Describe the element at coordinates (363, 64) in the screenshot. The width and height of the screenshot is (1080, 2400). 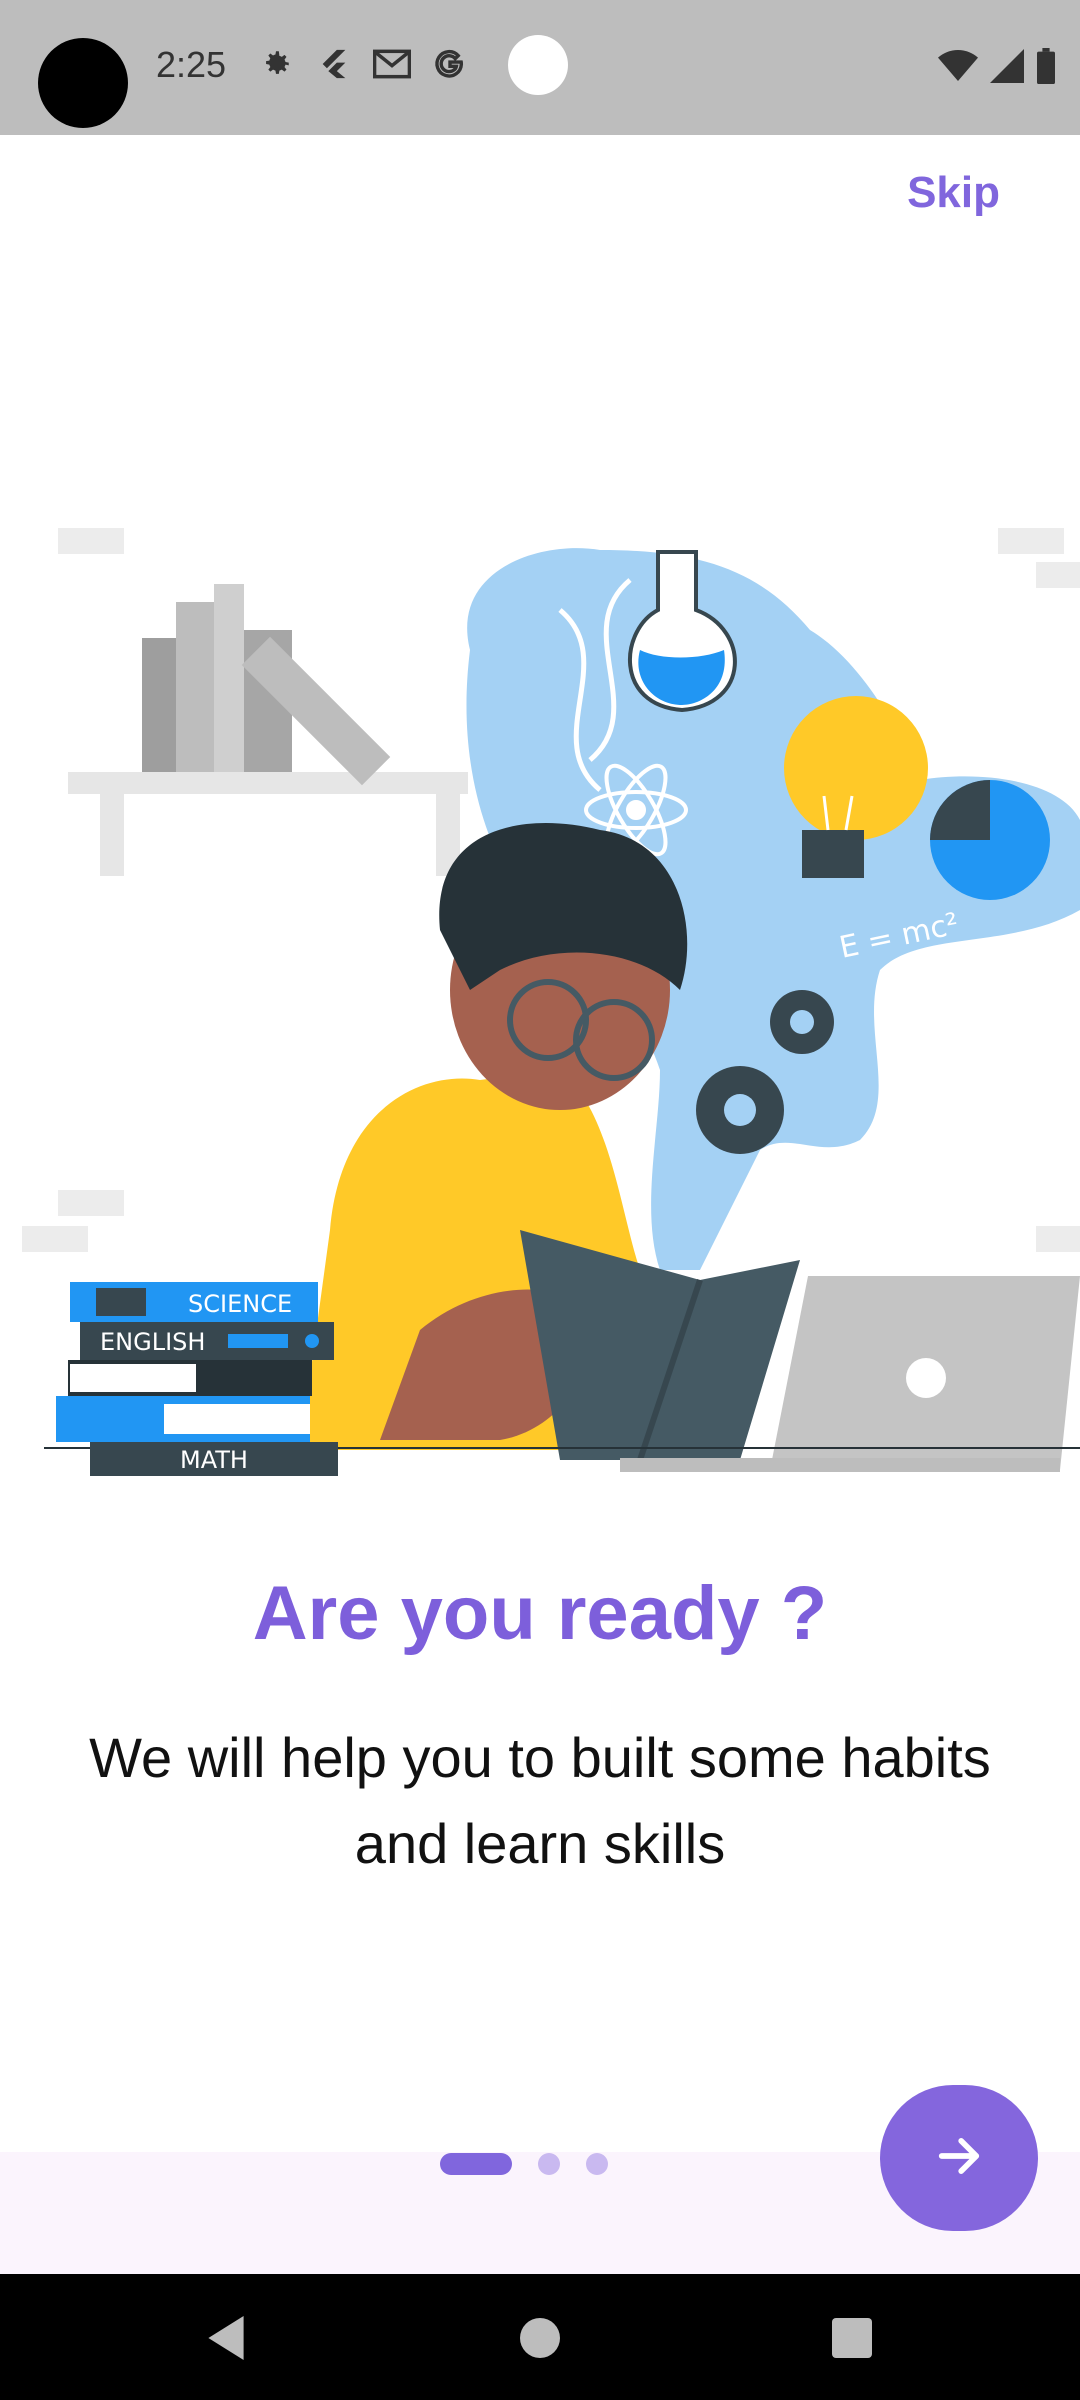
I see `notification-icons` at that location.